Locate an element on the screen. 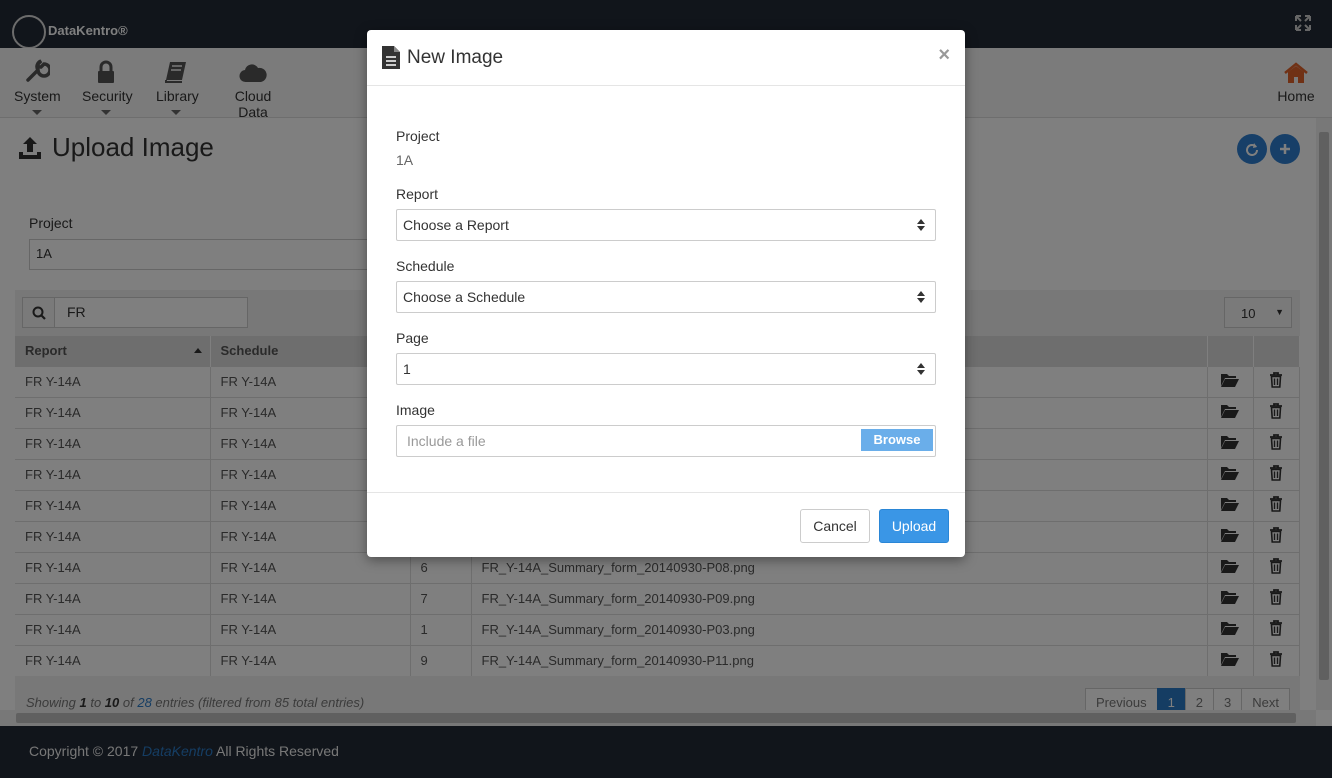  schedule-select-value: Choose a Schedule is located at coordinates (464, 297).